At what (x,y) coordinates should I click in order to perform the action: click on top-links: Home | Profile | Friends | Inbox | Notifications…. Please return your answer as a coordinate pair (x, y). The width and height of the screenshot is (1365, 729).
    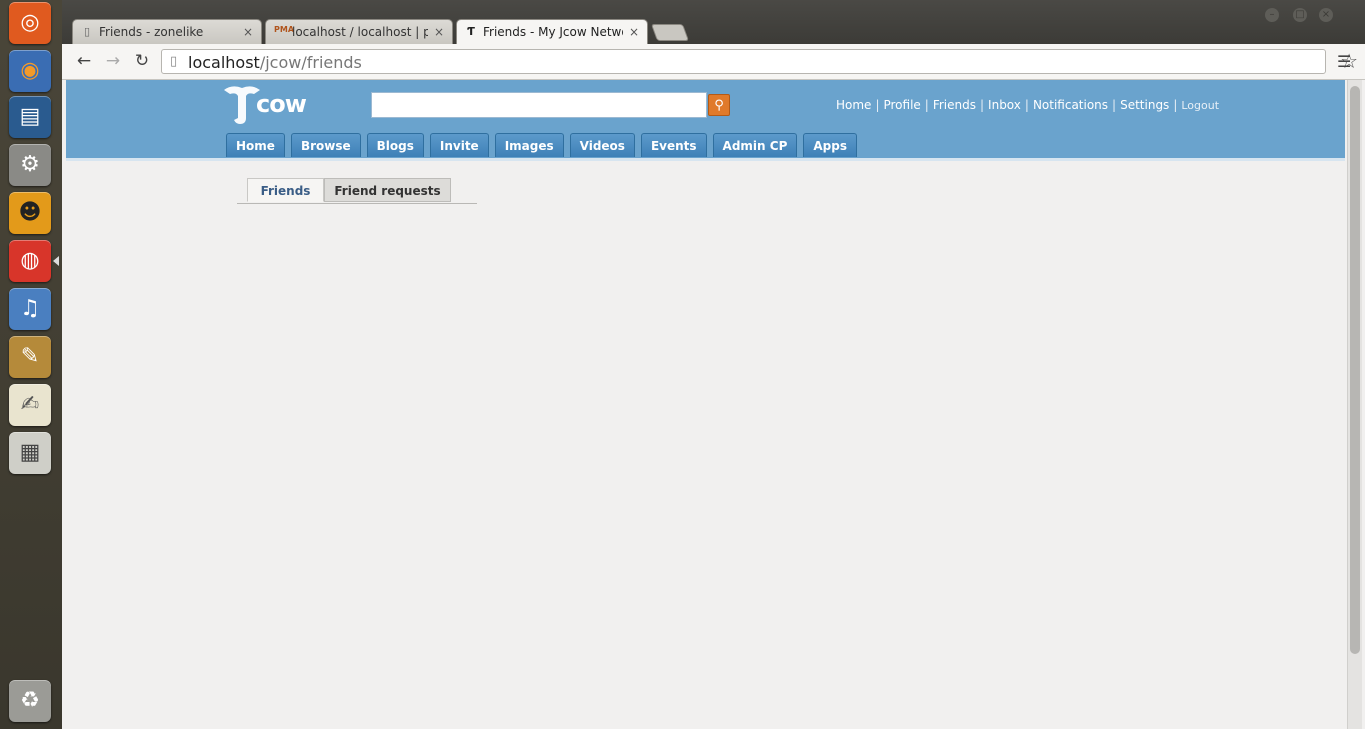
    Looking at the image, I should click on (1028, 105).